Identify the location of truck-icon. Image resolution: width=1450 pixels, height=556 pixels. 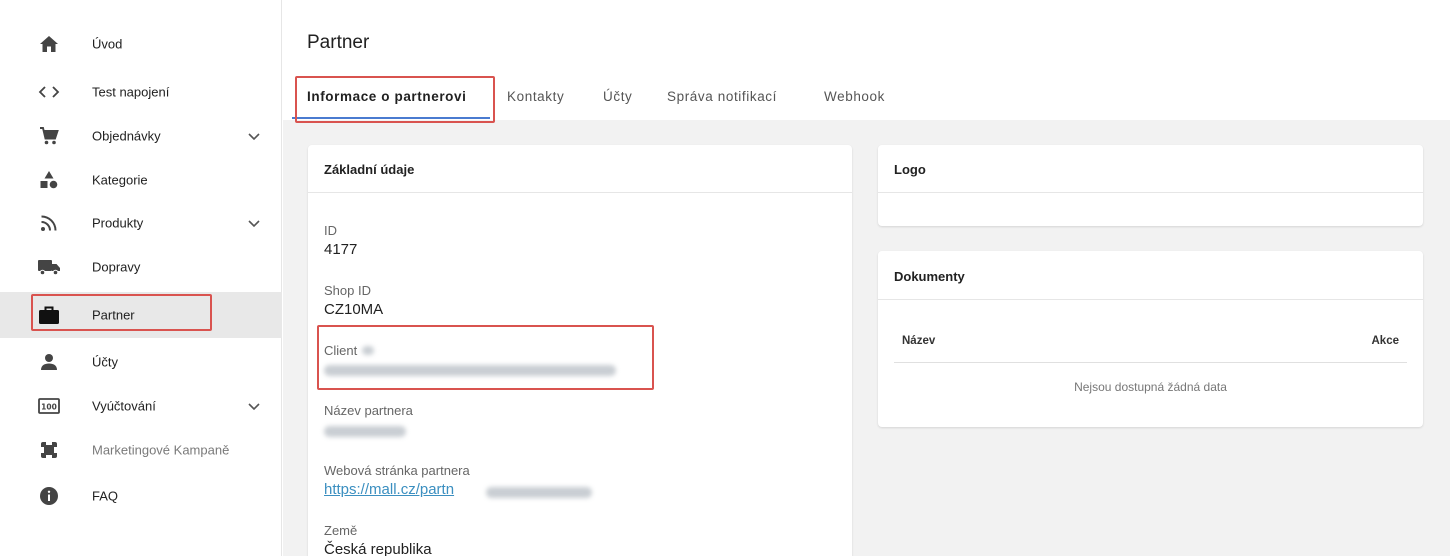
(49, 267).